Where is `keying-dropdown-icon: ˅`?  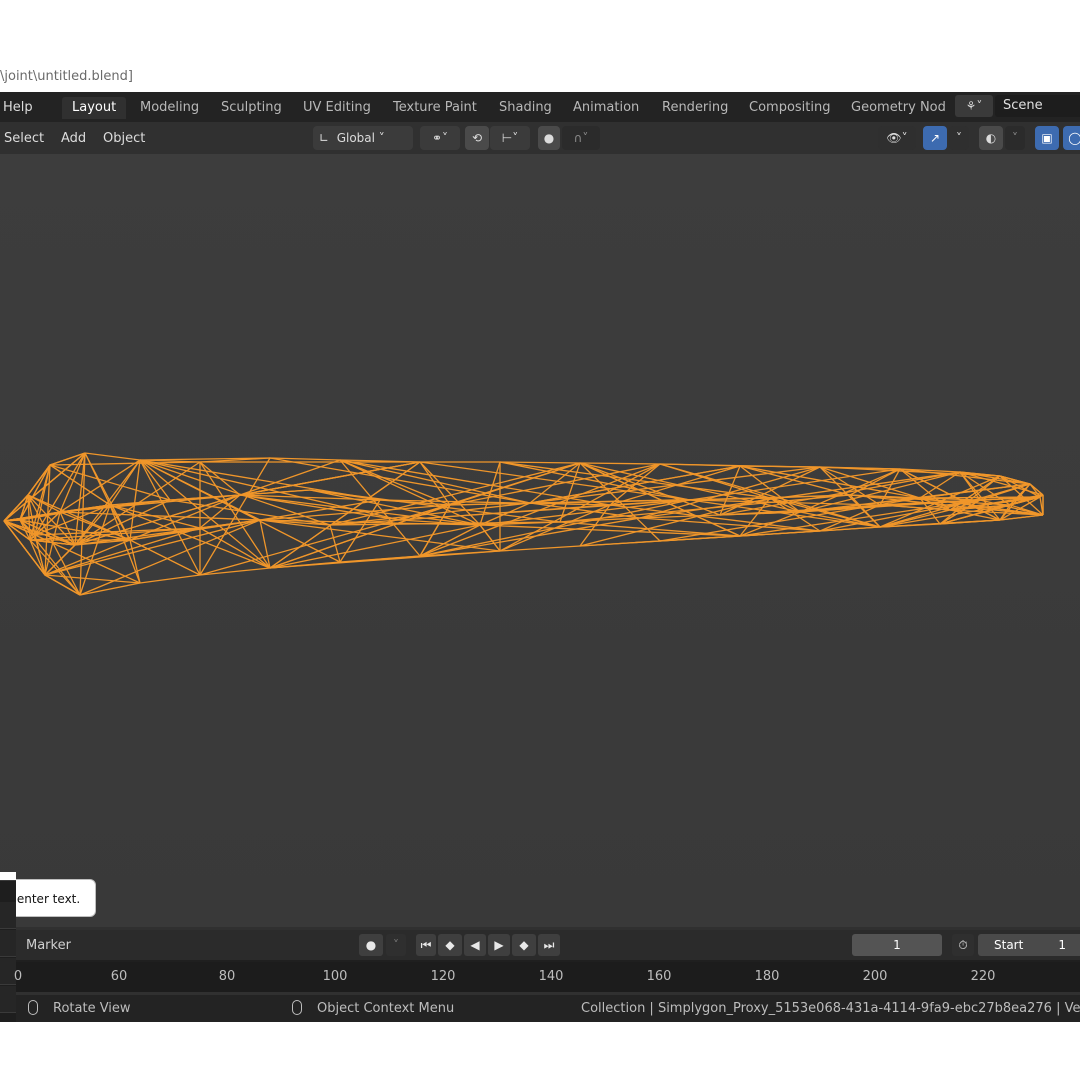
keying-dropdown-icon: ˅ is located at coordinates (396, 945).